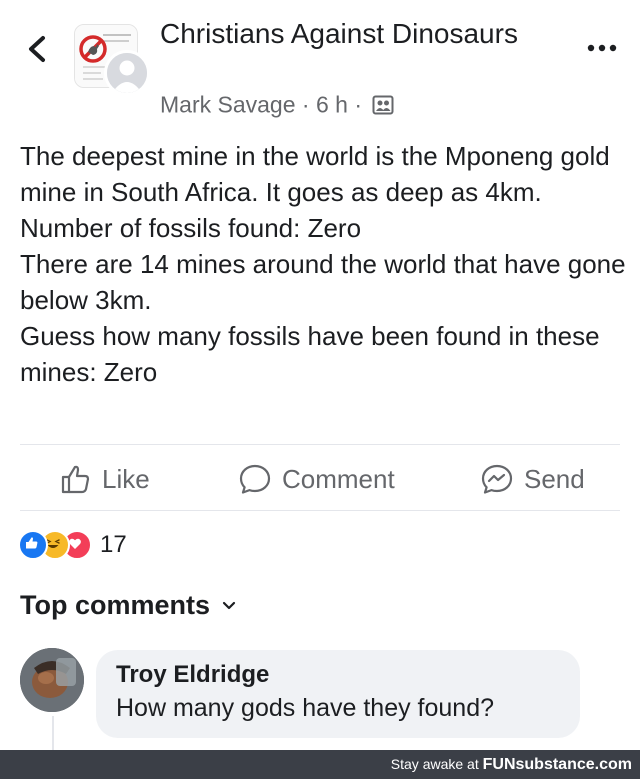  I want to click on more-dots-icon, so click(602, 48).